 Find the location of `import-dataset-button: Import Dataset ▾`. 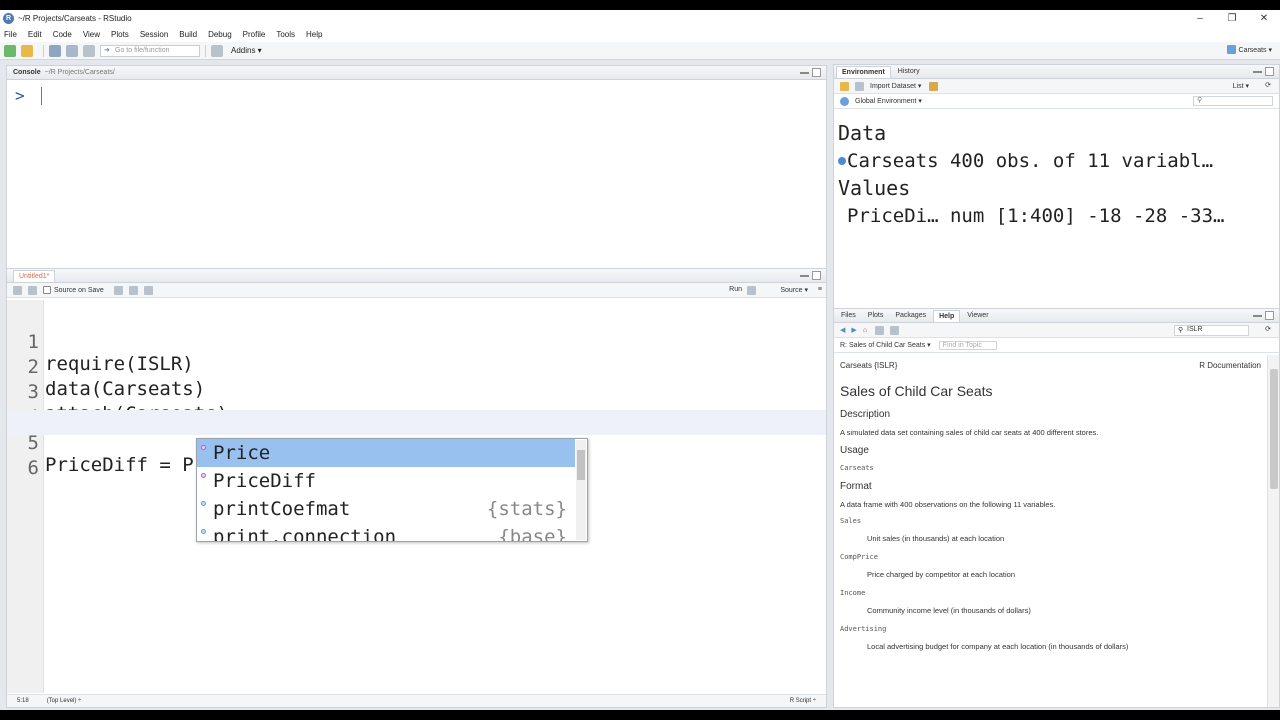

import-dataset-button: Import Dataset ▾ is located at coordinates (895, 86).